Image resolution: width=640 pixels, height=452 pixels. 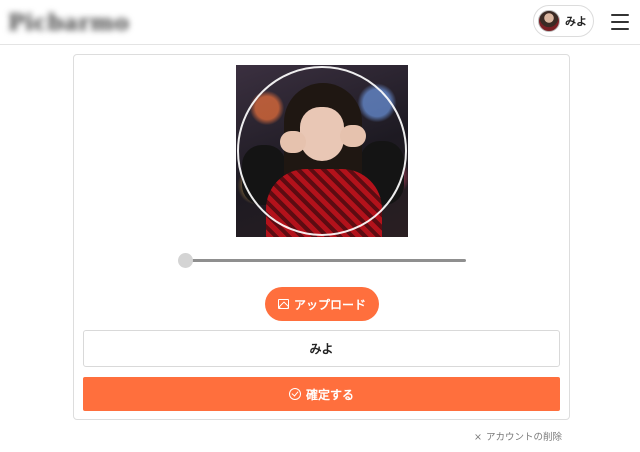 I want to click on zoom-slider, so click(x=322, y=260).